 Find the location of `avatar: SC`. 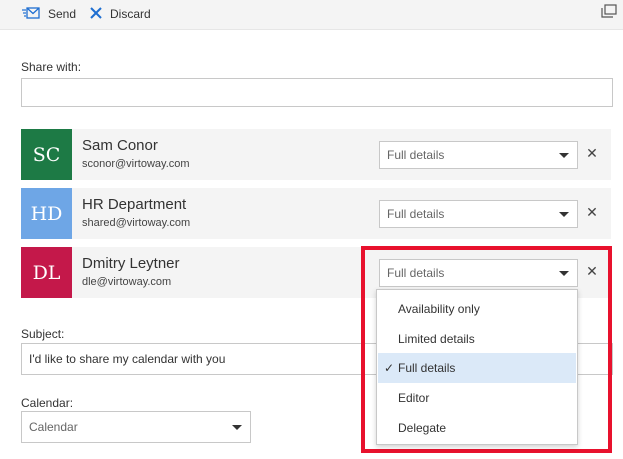

avatar: SC is located at coordinates (46, 154).